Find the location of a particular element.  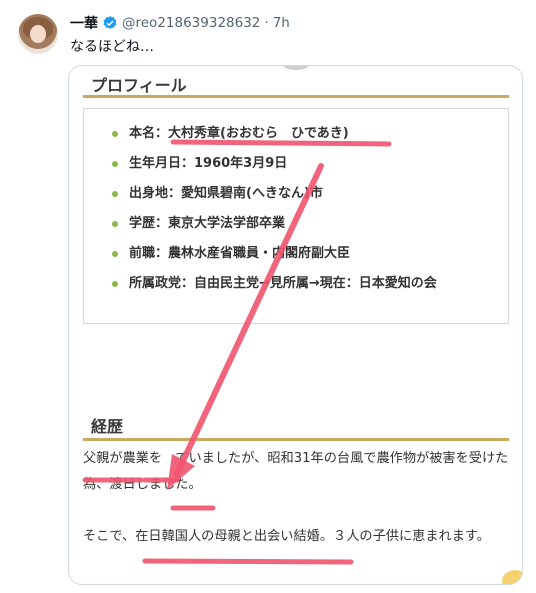

timestamp: 7h is located at coordinates (281, 23).